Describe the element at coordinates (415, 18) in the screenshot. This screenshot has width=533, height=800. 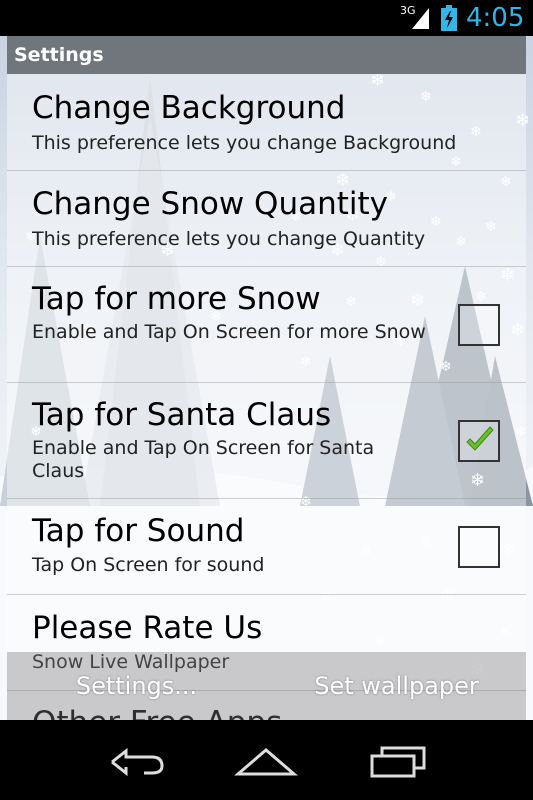
I see `signal-3g-icon: 3G` at that location.